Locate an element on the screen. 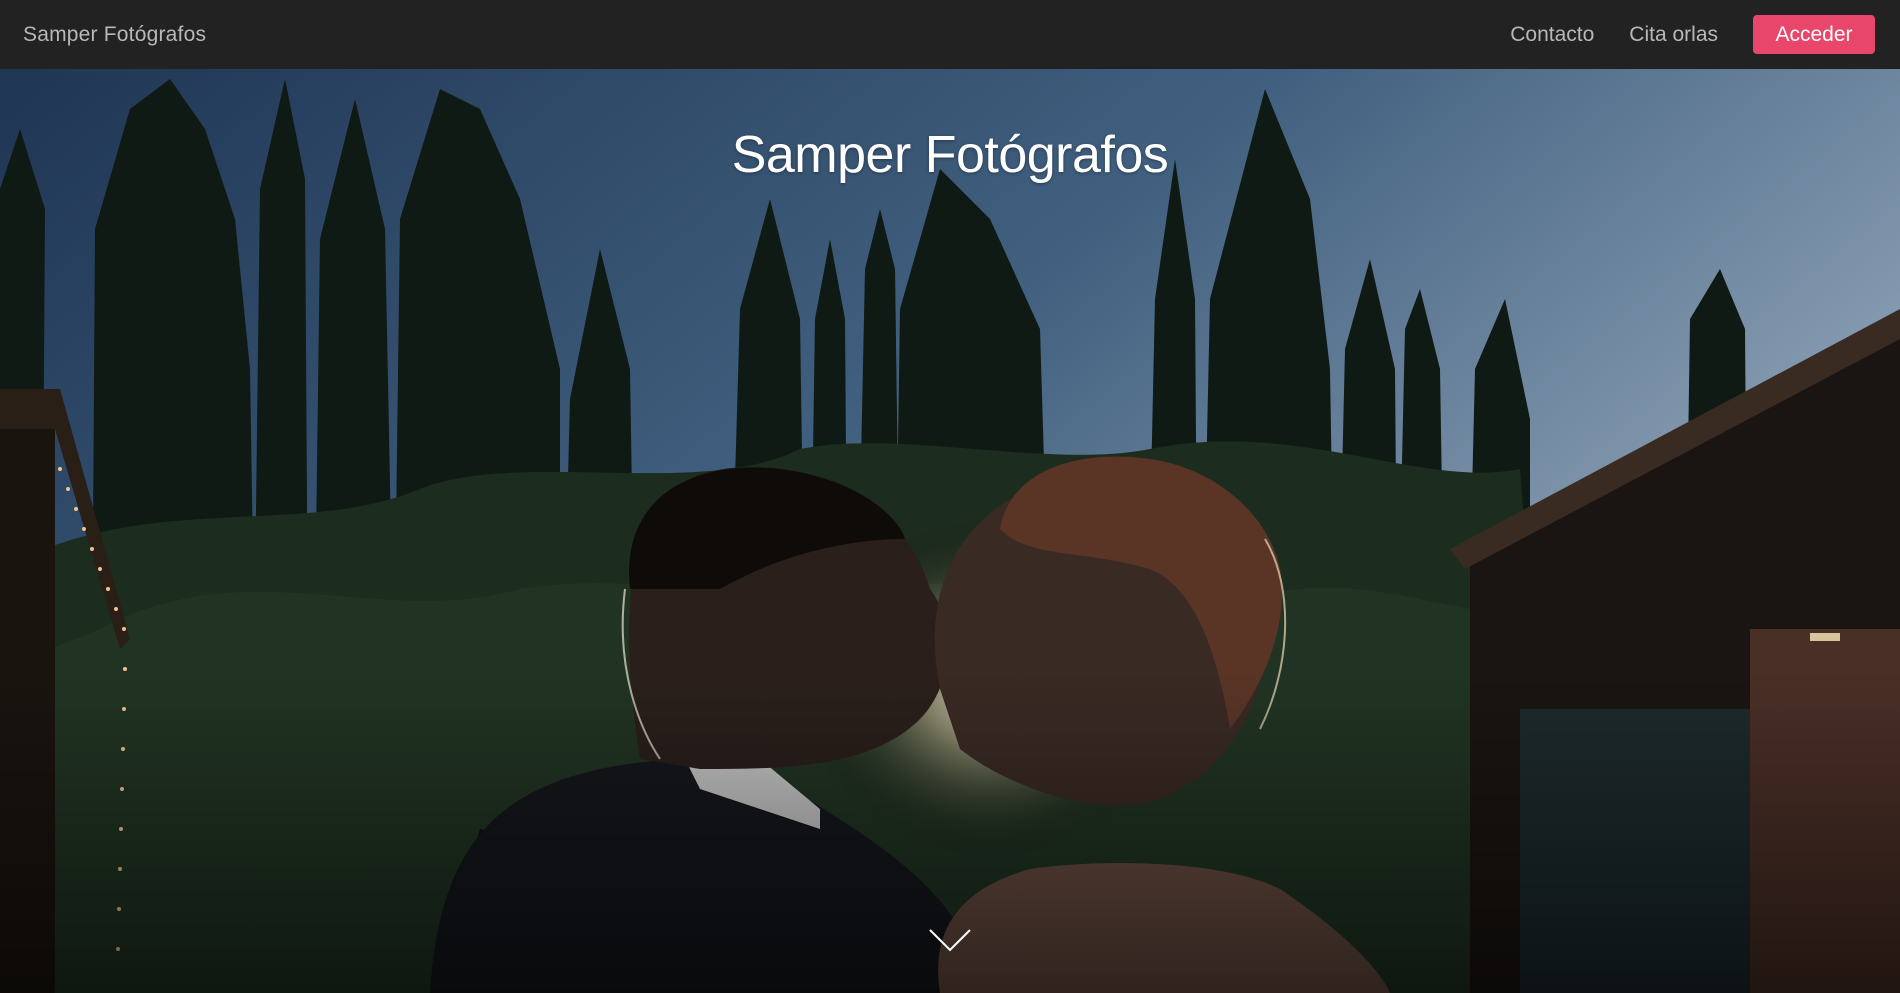  nav-link-cita-orlas: Cita orlas is located at coordinates (1673, 35).